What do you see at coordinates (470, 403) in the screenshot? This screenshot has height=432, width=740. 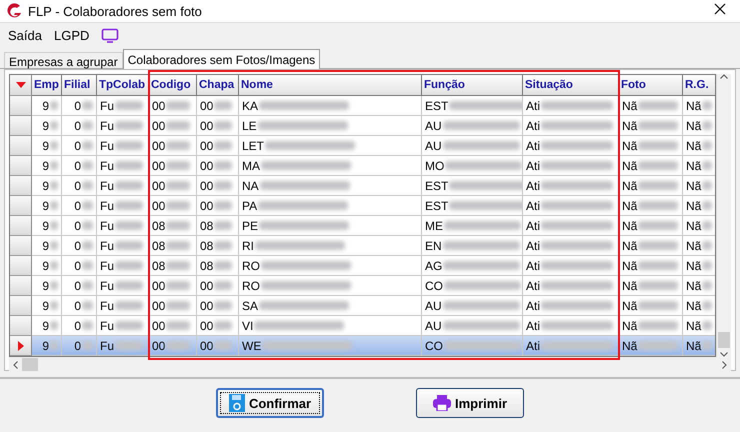 I see `print-button: Imprimir` at bounding box center [470, 403].